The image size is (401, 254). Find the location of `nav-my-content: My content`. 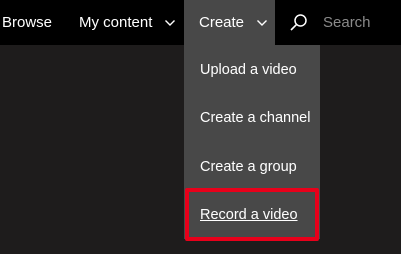

nav-my-content: My content is located at coordinates (124, 22).